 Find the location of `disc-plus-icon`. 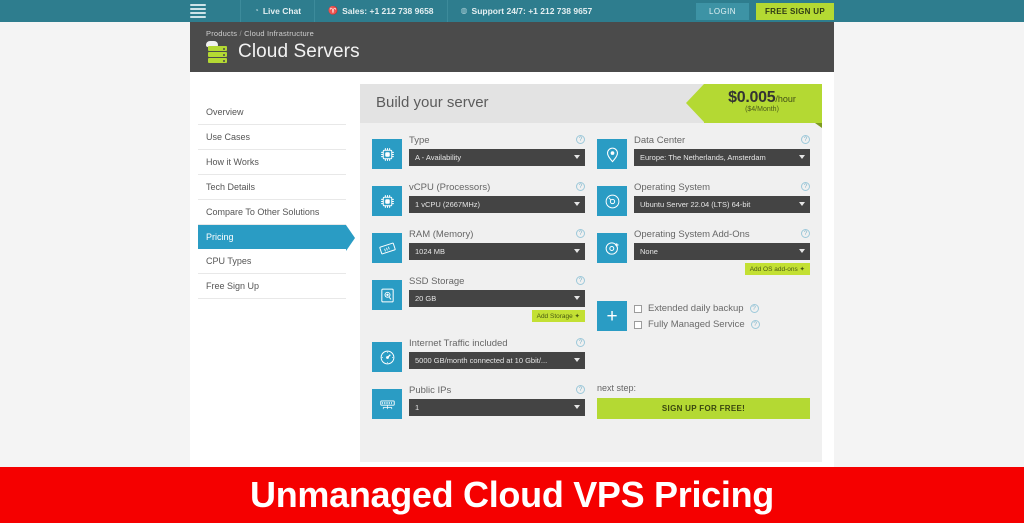

disc-plus-icon is located at coordinates (612, 248).